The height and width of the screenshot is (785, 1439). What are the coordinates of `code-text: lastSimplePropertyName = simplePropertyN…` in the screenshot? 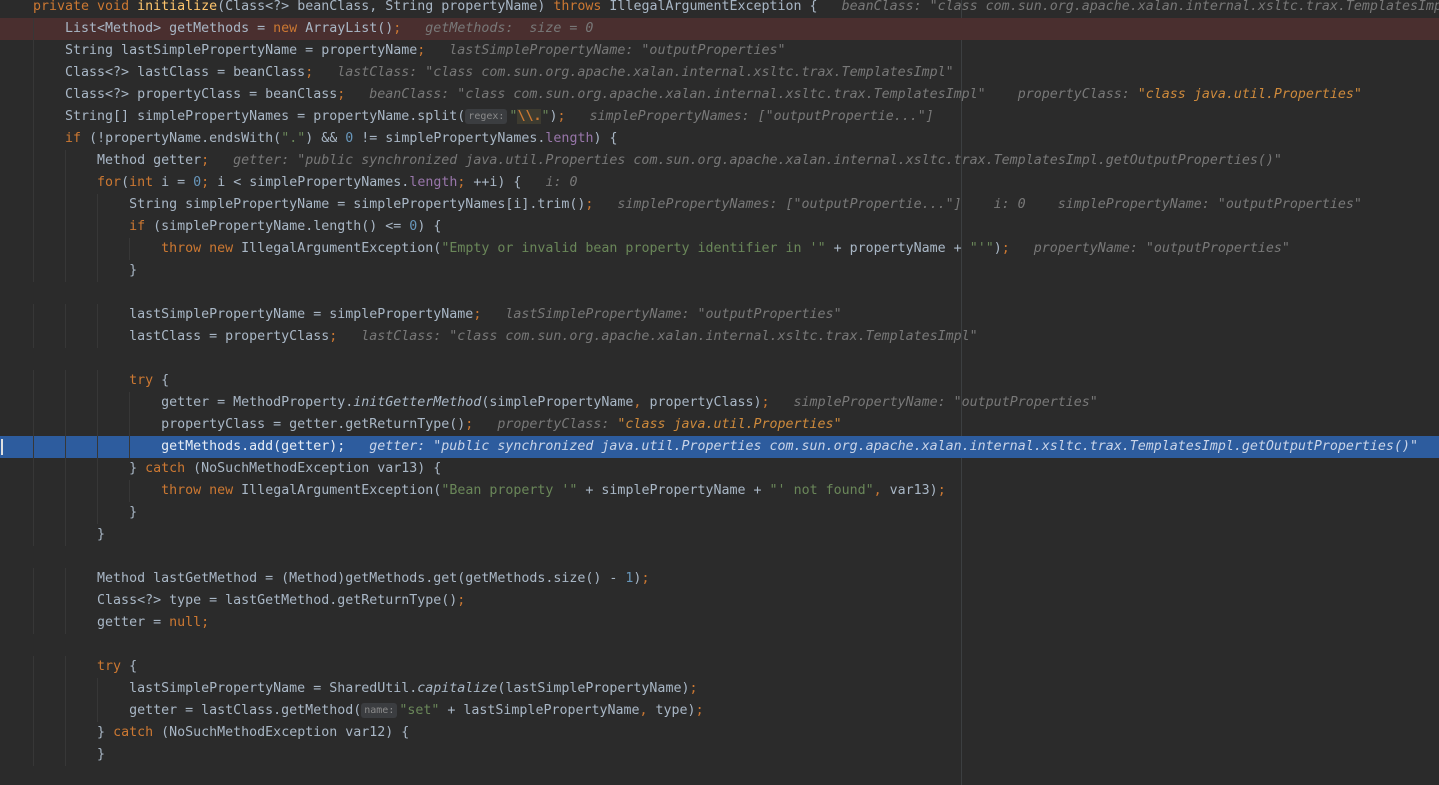 It's located at (437, 315).